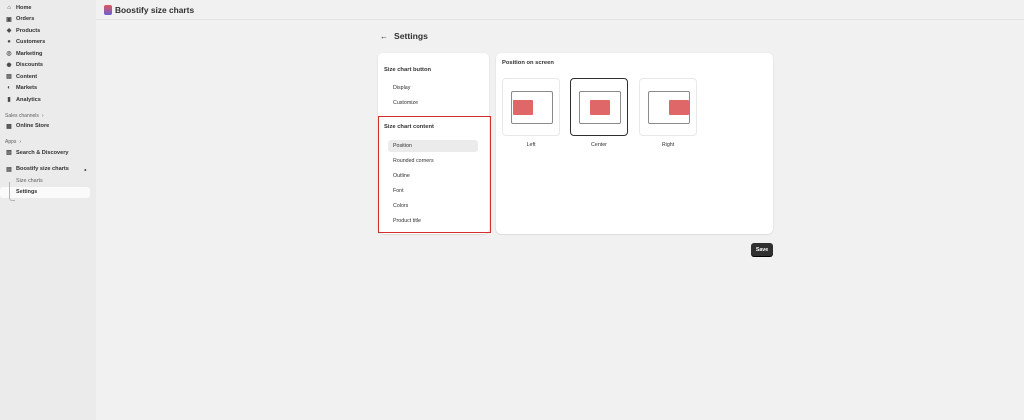 The width and height of the screenshot is (1024, 420). I want to click on topbar: Boostify size charts, so click(560, 10).